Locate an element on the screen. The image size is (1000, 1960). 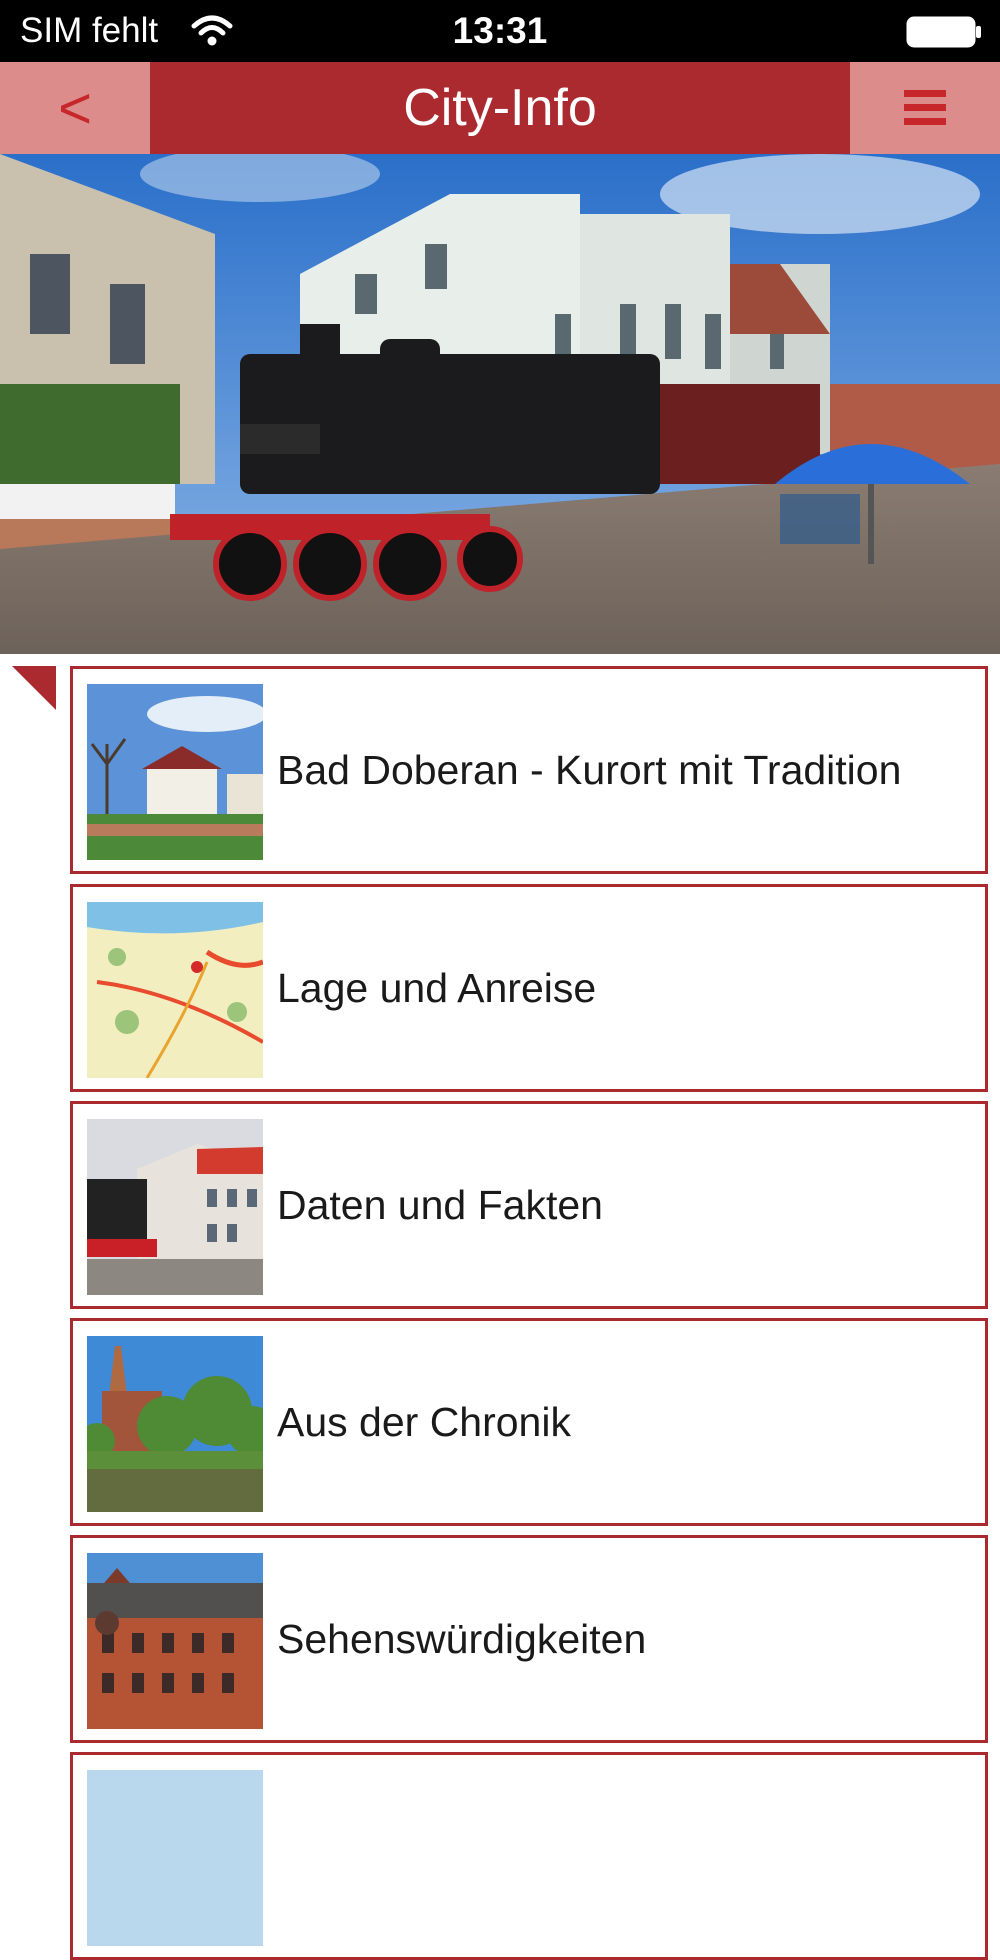
list-item-chronik: Aus der Chronik is located at coordinates (529, 1422).